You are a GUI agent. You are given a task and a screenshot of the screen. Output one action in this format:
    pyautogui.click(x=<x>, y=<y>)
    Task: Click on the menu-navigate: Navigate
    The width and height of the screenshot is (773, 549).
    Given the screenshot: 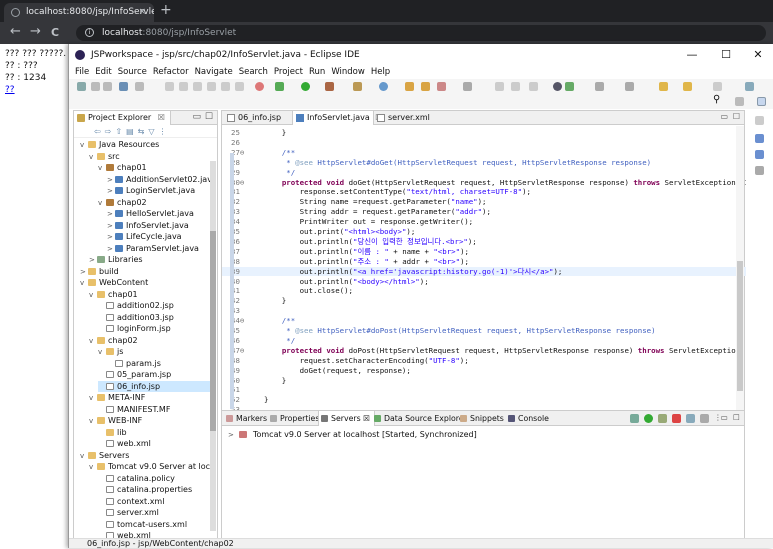 What is the action you would take?
    pyautogui.click(x=214, y=72)
    